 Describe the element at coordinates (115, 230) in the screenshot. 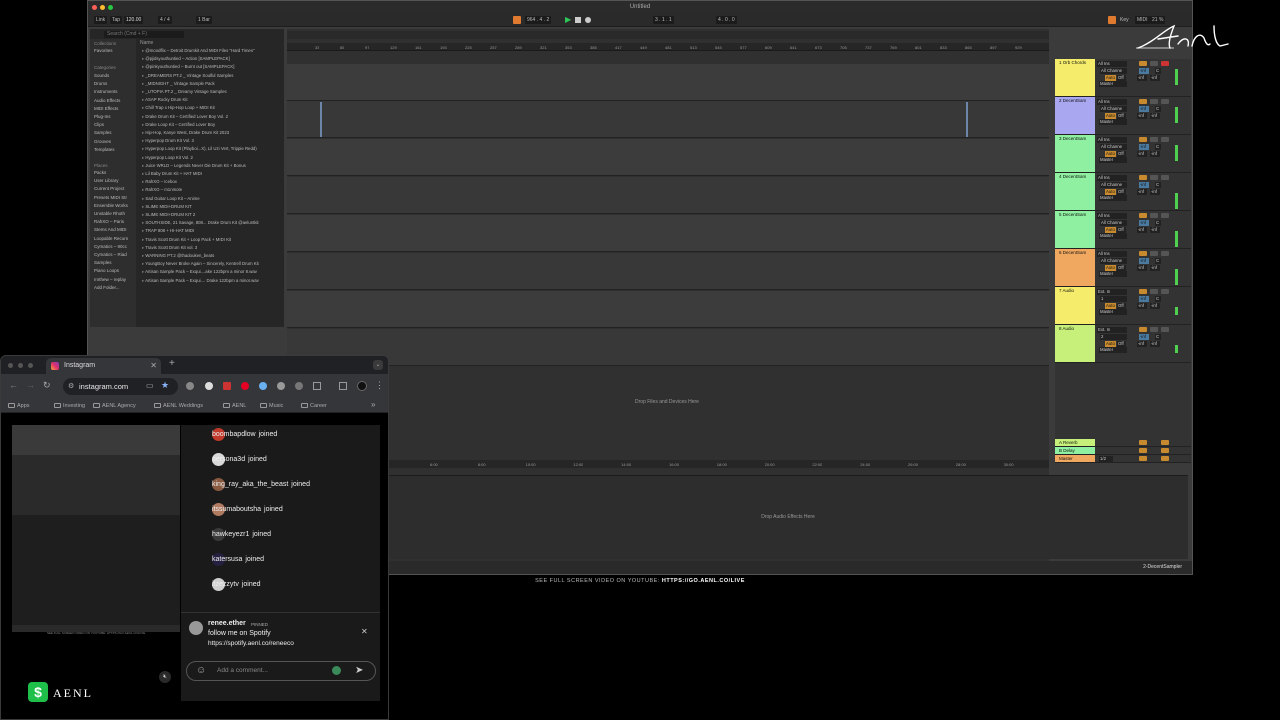

I see `places-item: Stems And MIDI` at that location.